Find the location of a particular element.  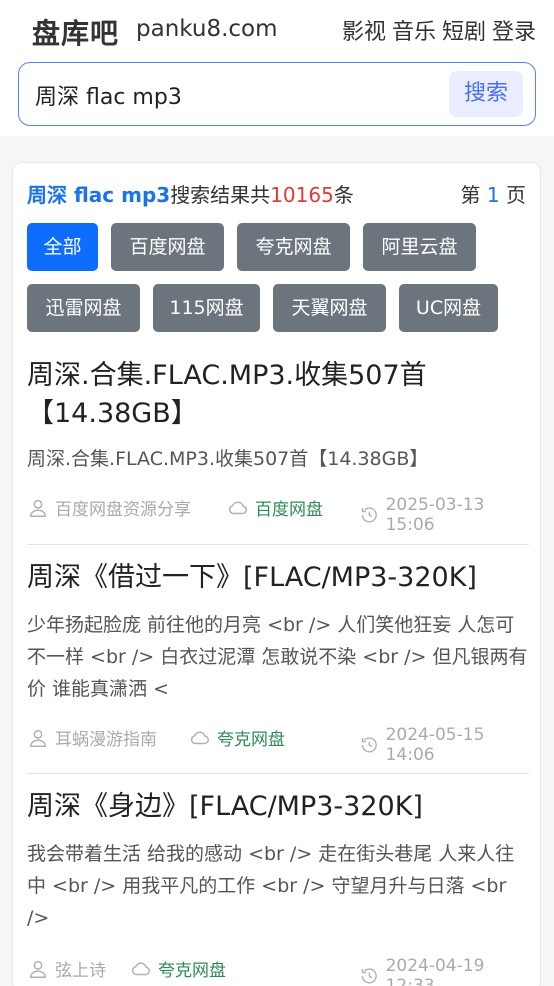

page-number: 1 is located at coordinates (493, 195).